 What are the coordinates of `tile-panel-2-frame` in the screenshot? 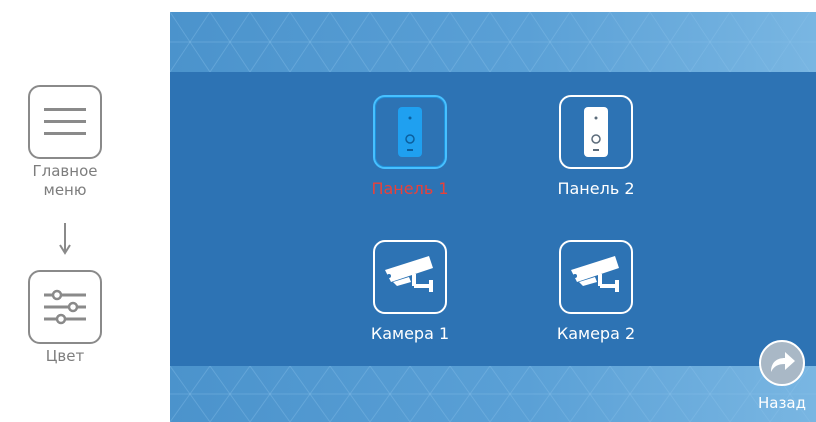 It's located at (596, 132).